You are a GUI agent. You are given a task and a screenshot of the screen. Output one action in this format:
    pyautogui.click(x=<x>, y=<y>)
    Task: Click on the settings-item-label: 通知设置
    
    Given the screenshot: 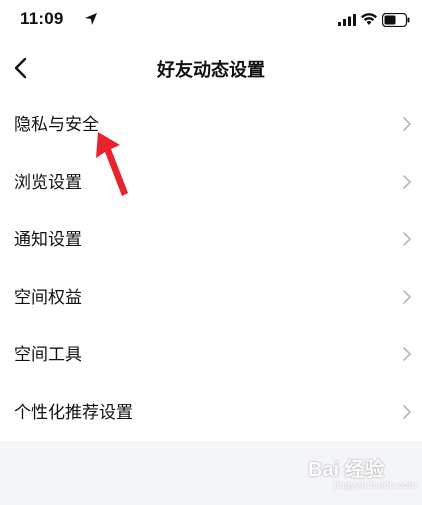 What is the action you would take?
    pyautogui.click(x=48, y=240)
    